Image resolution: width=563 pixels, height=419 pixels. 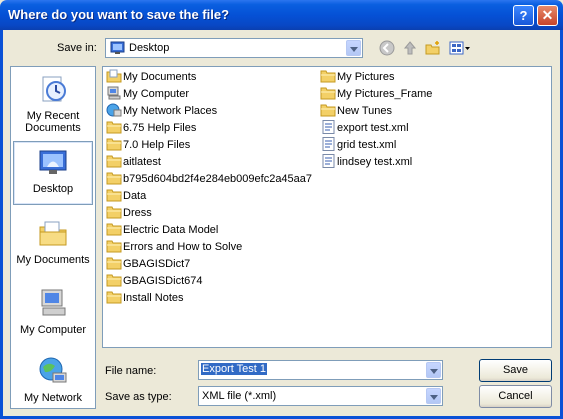 I want to click on title-bar: Where do you want to save the file? ? ✕, so click(x=281, y=15).